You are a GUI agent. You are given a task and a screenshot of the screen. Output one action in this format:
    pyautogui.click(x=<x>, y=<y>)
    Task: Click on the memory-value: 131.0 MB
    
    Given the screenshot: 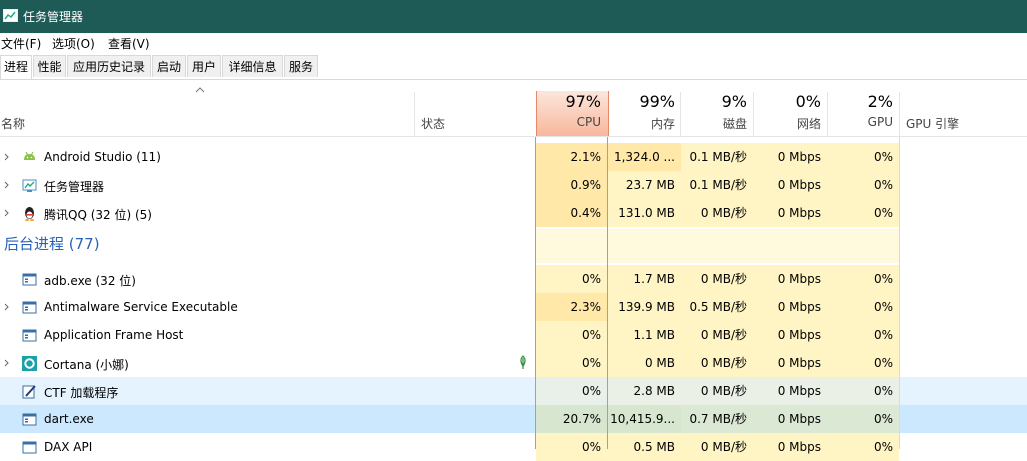 What is the action you would take?
    pyautogui.click(x=644, y=213)
    